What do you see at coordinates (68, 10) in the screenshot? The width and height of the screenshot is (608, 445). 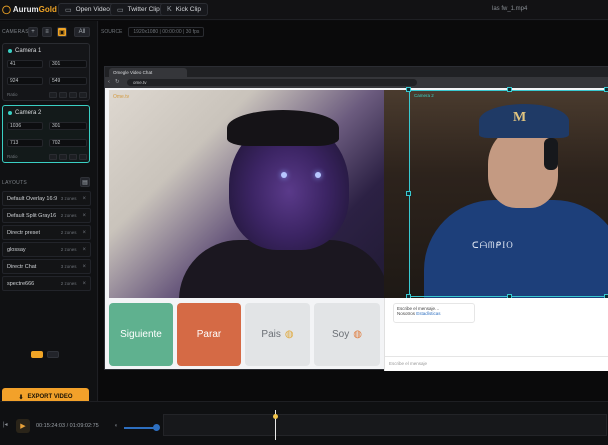 I see `folder-icon: ▭` at bounding box center [68, 10].